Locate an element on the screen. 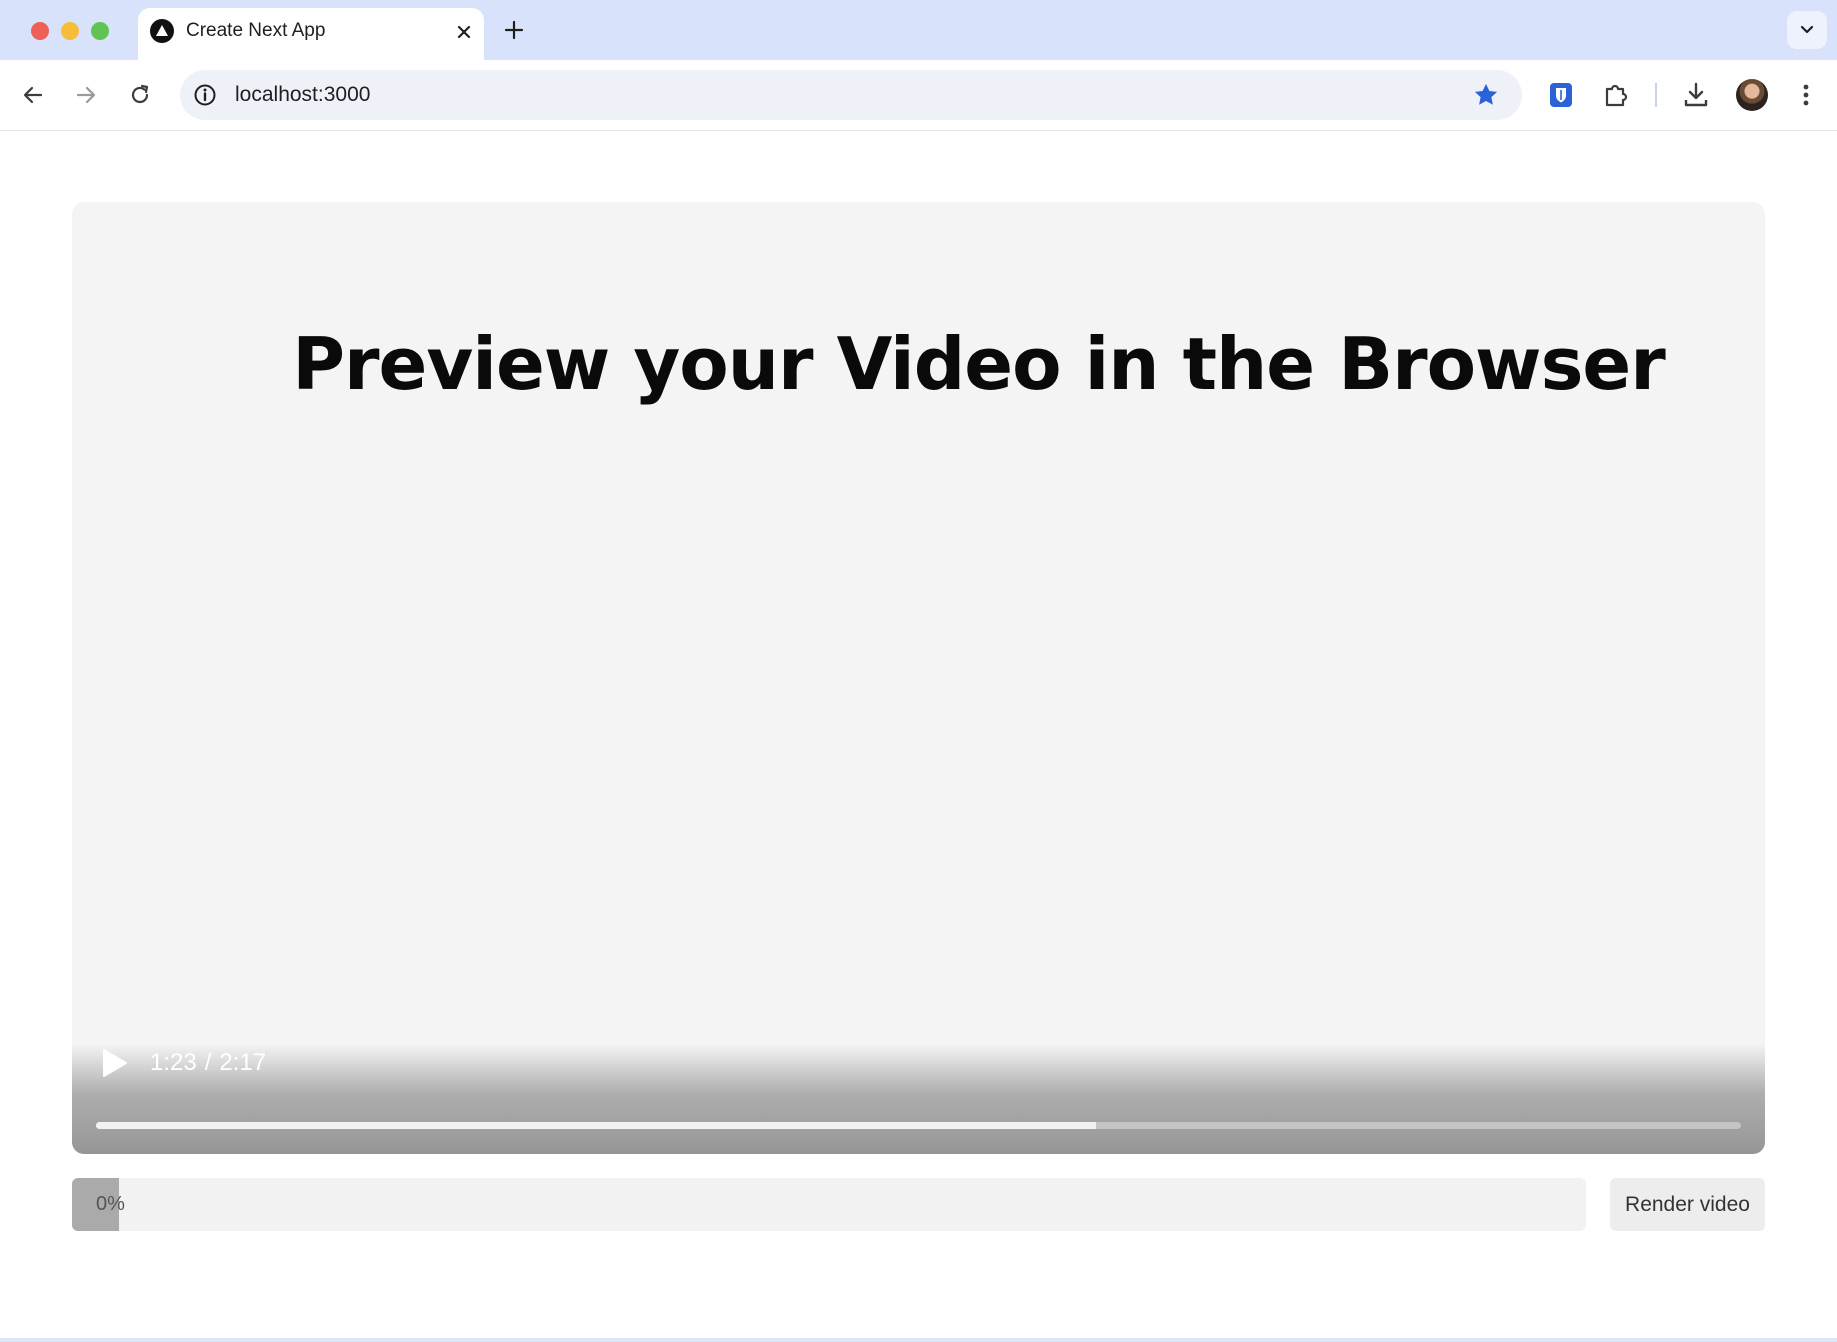 The image size is (1837, 1342). tab-strip: Create Next App is located at coordinates (918, 30).